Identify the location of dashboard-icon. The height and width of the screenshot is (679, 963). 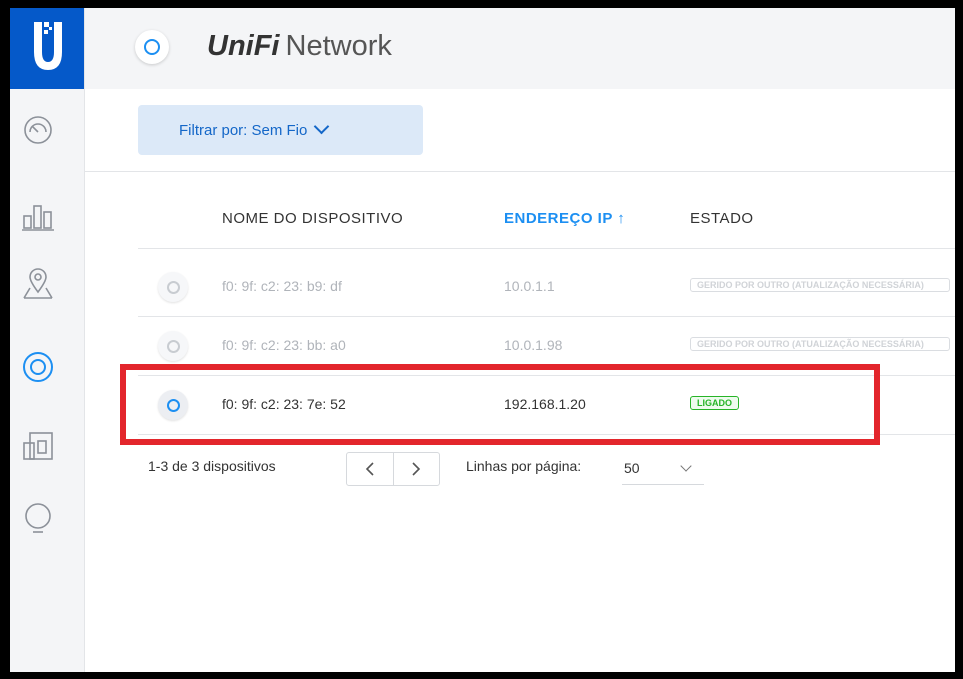
(38, 130).